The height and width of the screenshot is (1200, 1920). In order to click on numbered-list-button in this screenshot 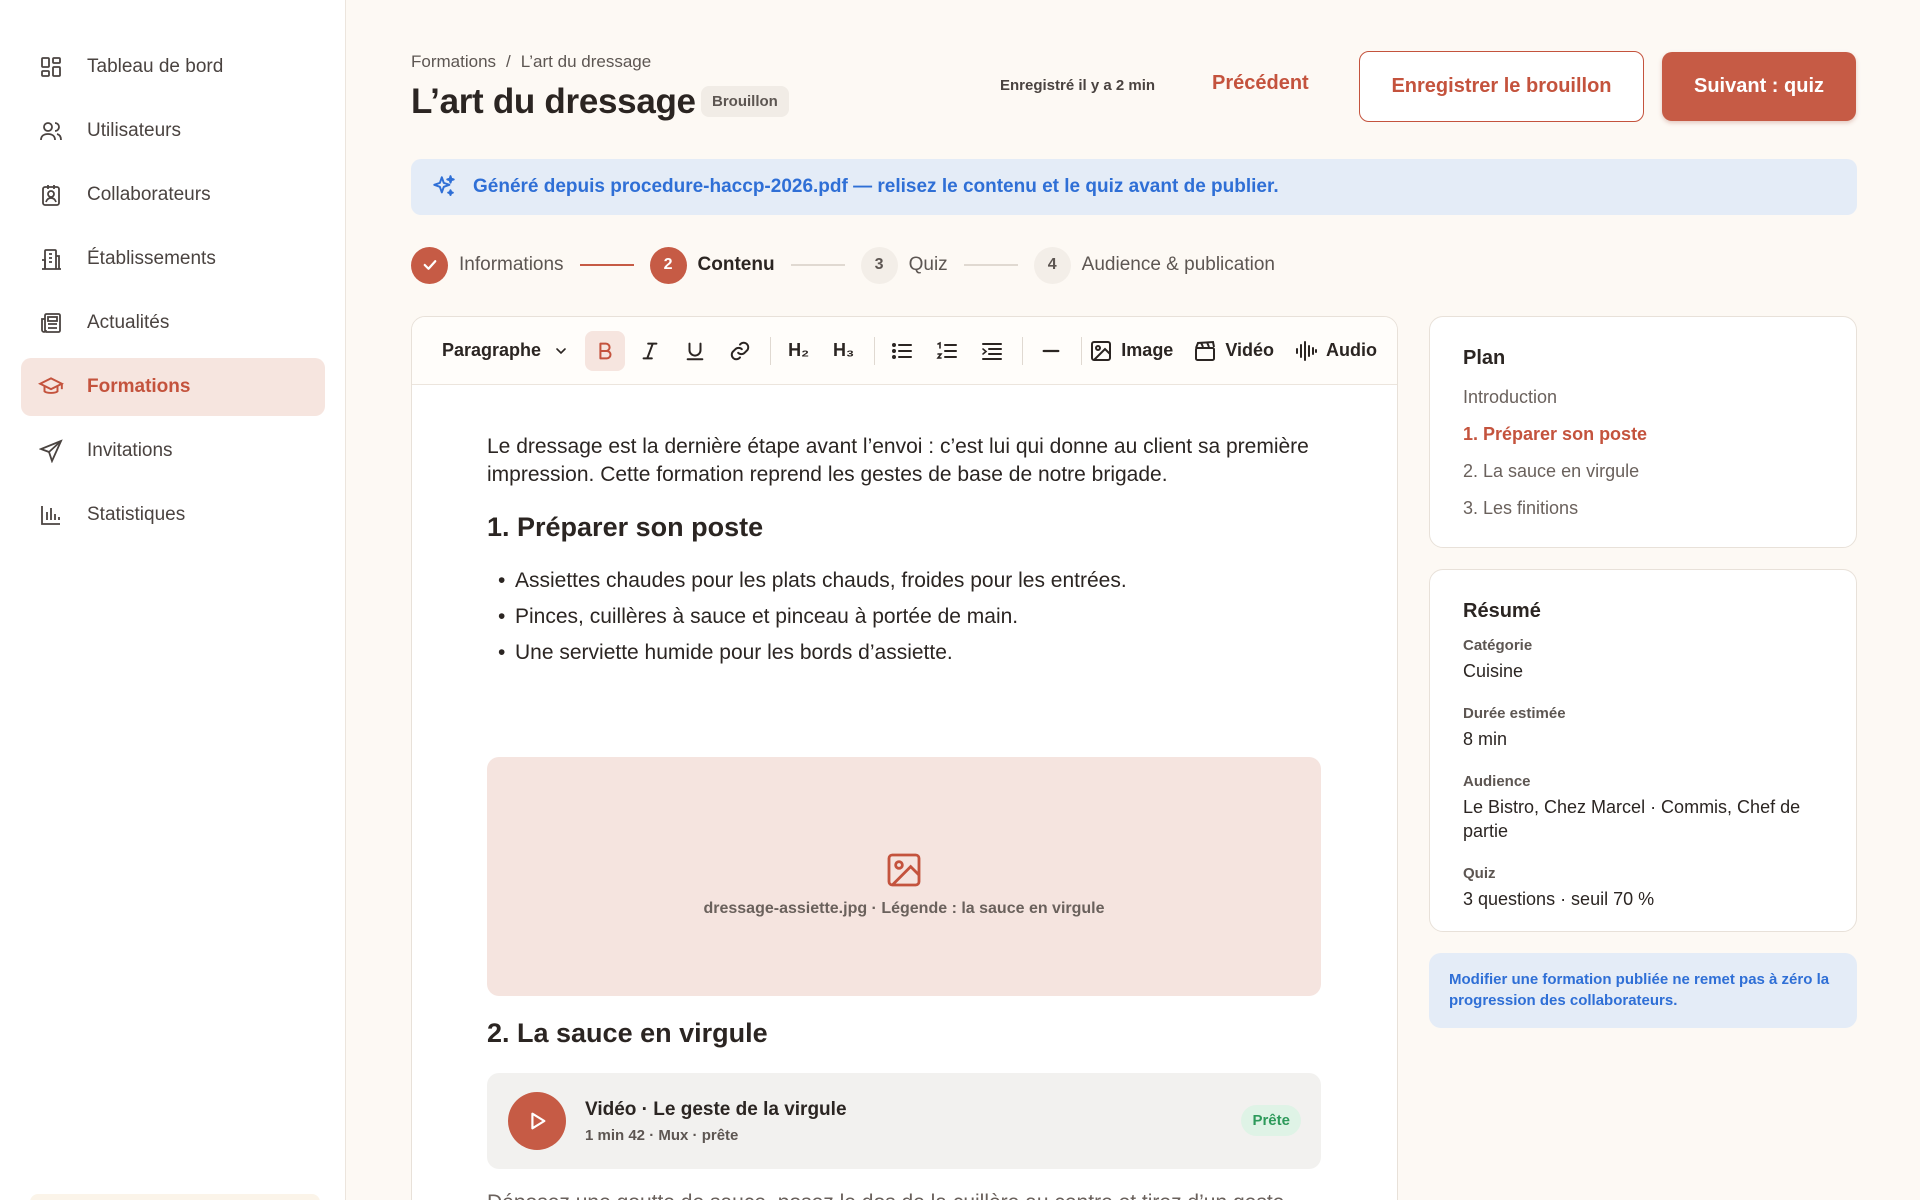, I will do `click(947, 351)`.